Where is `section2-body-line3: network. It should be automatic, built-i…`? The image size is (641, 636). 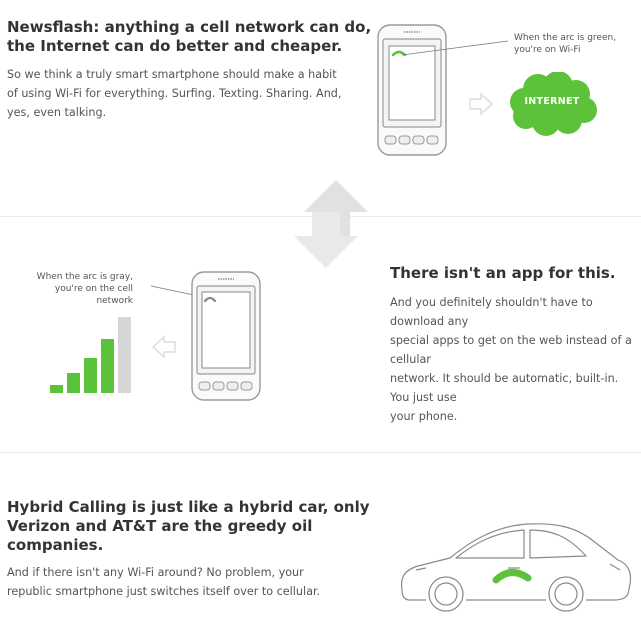 section2-body-line3: network. It should be automatic, built-i… is located at coordinates (504, 388).